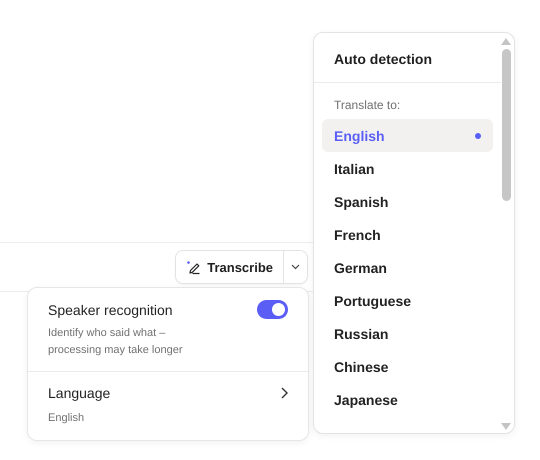 The image size is (540, 460). Describe the element at coordinates (407, 267) in the screenshot. I see `language-item: German` at that location.